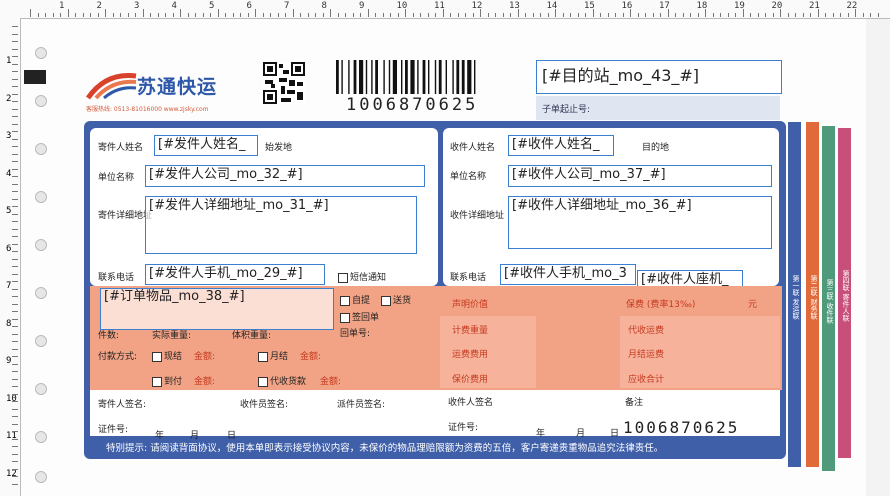 This screenshot has width=890, height=496. I want to click on monthly-checkbox, so click(263, 356).